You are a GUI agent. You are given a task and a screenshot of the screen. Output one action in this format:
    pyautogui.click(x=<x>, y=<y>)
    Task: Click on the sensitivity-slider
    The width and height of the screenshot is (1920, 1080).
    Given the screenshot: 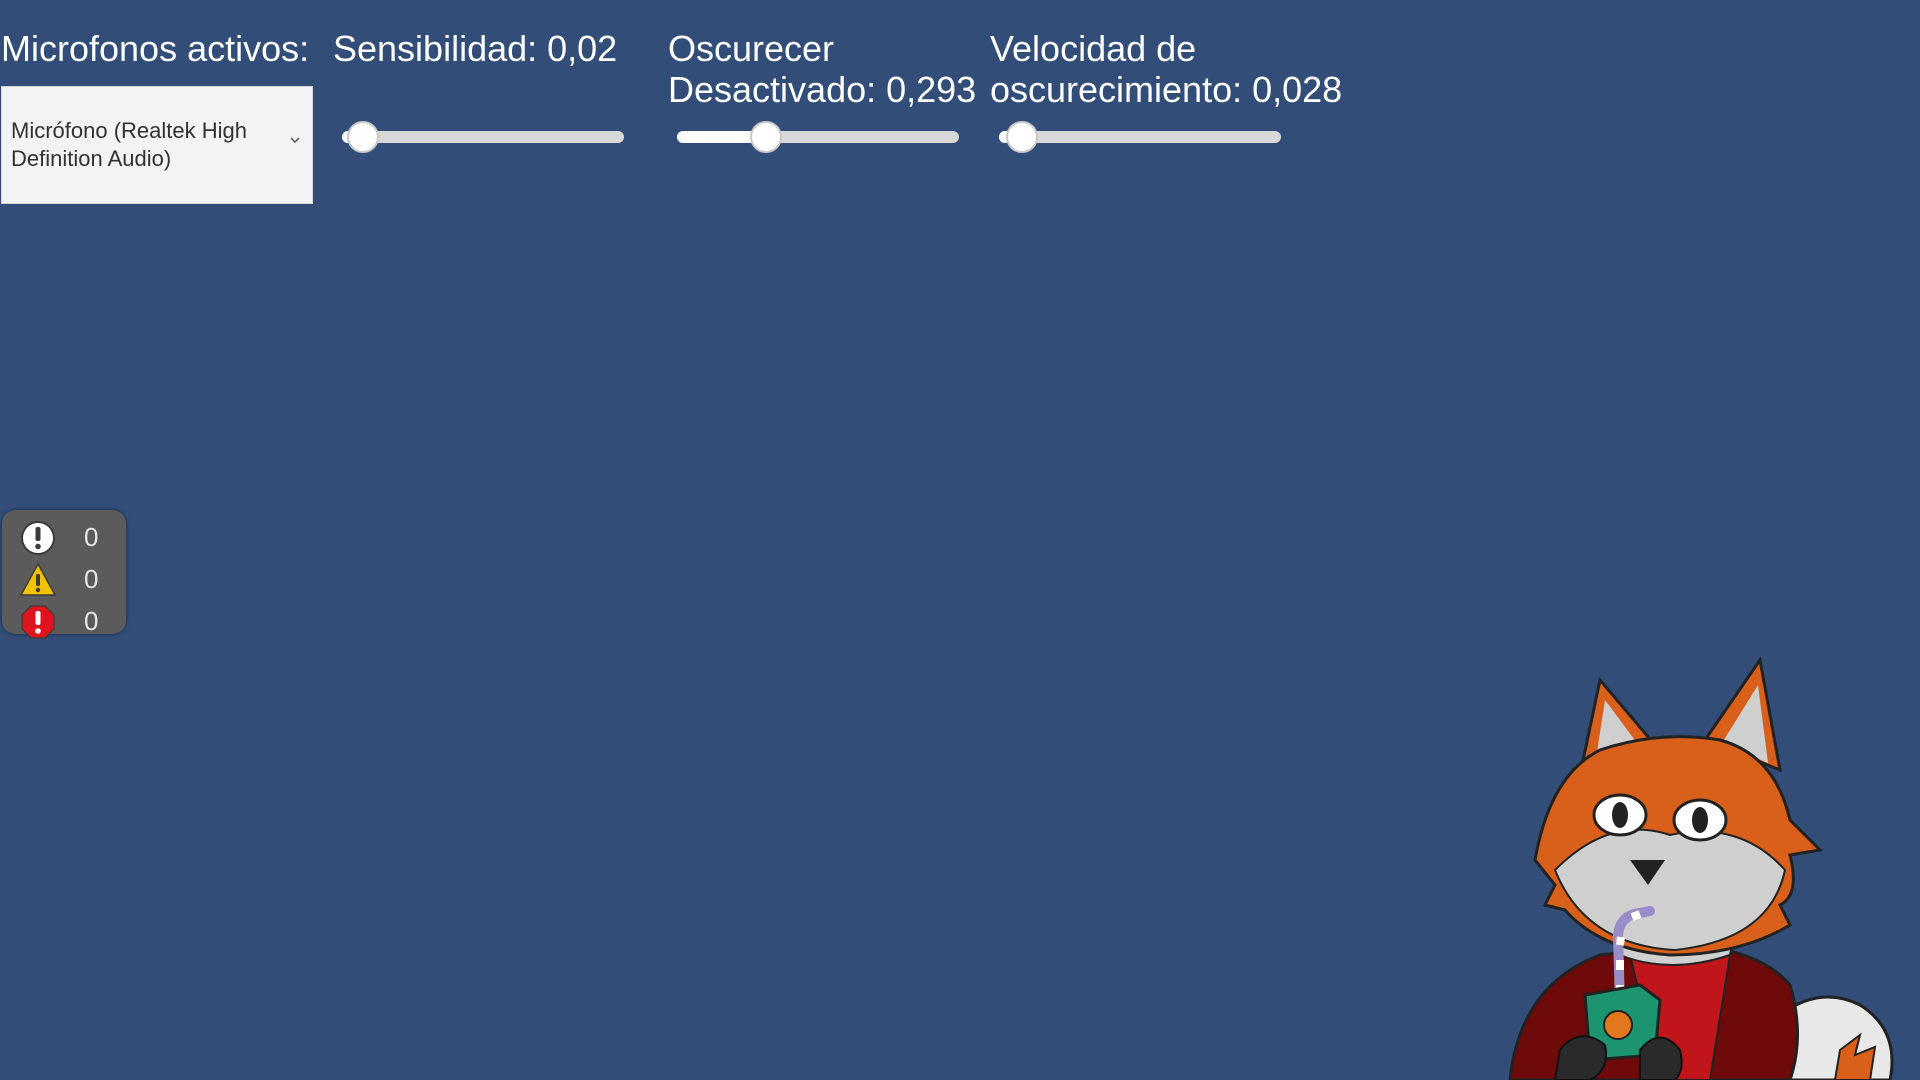 What is the action you would take?
    pyautogui.click(x=483, y=137)
    